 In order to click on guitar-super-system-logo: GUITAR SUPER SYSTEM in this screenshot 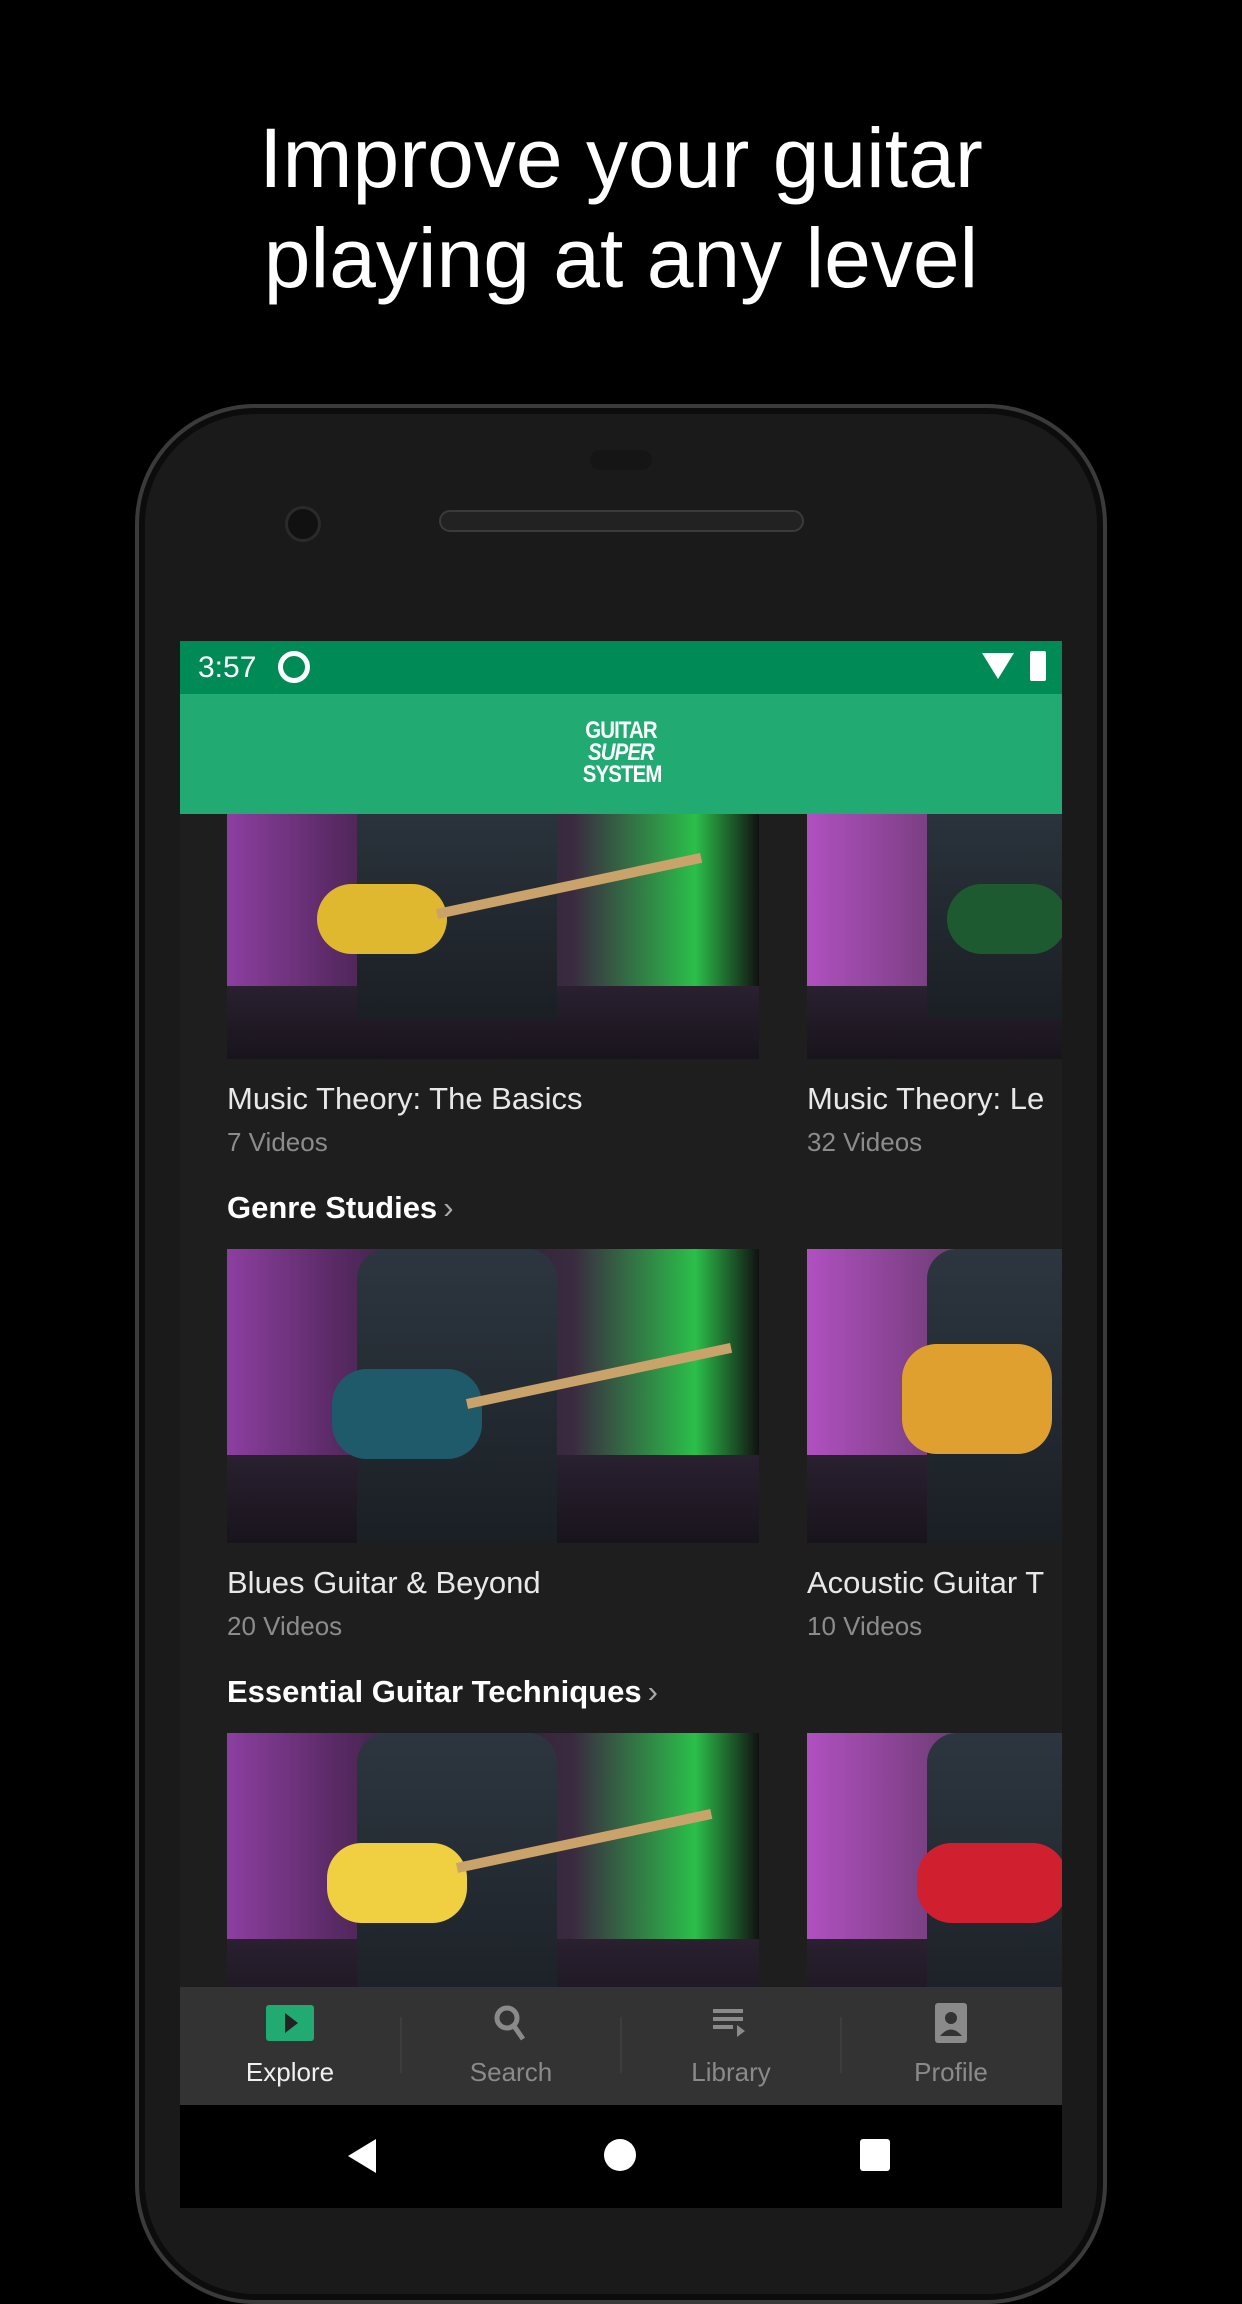, I will do `click(622, 753)`.